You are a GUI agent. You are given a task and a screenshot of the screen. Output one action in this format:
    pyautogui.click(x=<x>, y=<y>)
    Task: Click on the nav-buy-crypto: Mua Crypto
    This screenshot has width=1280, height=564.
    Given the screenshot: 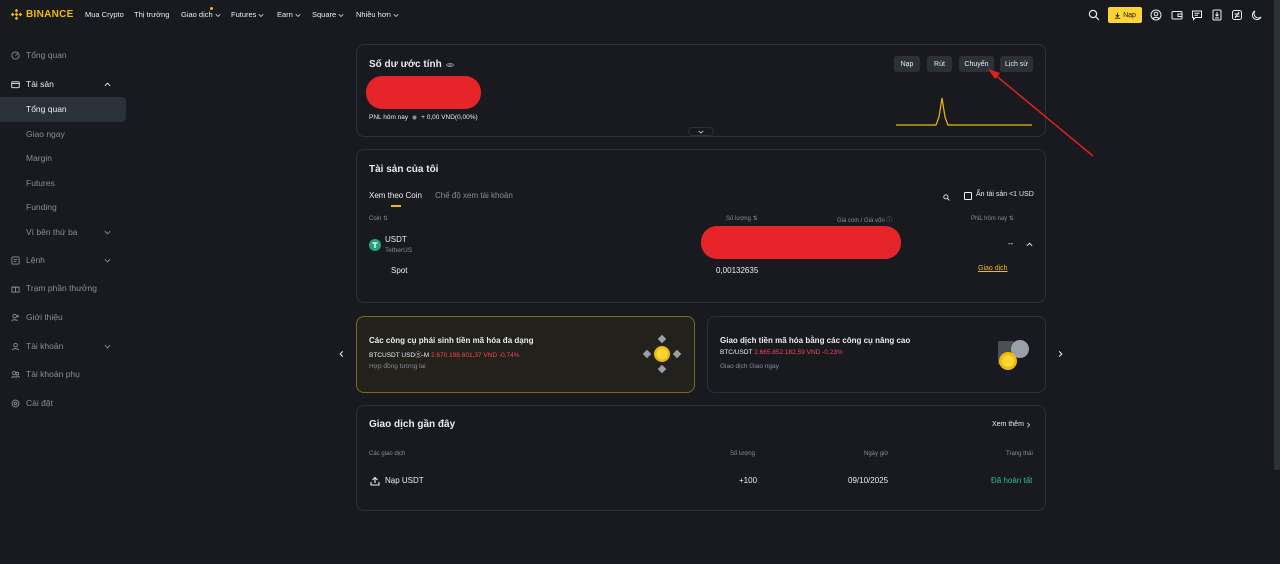 What is the action you would take?
    pyautogui.click(x=104, y=14)
    